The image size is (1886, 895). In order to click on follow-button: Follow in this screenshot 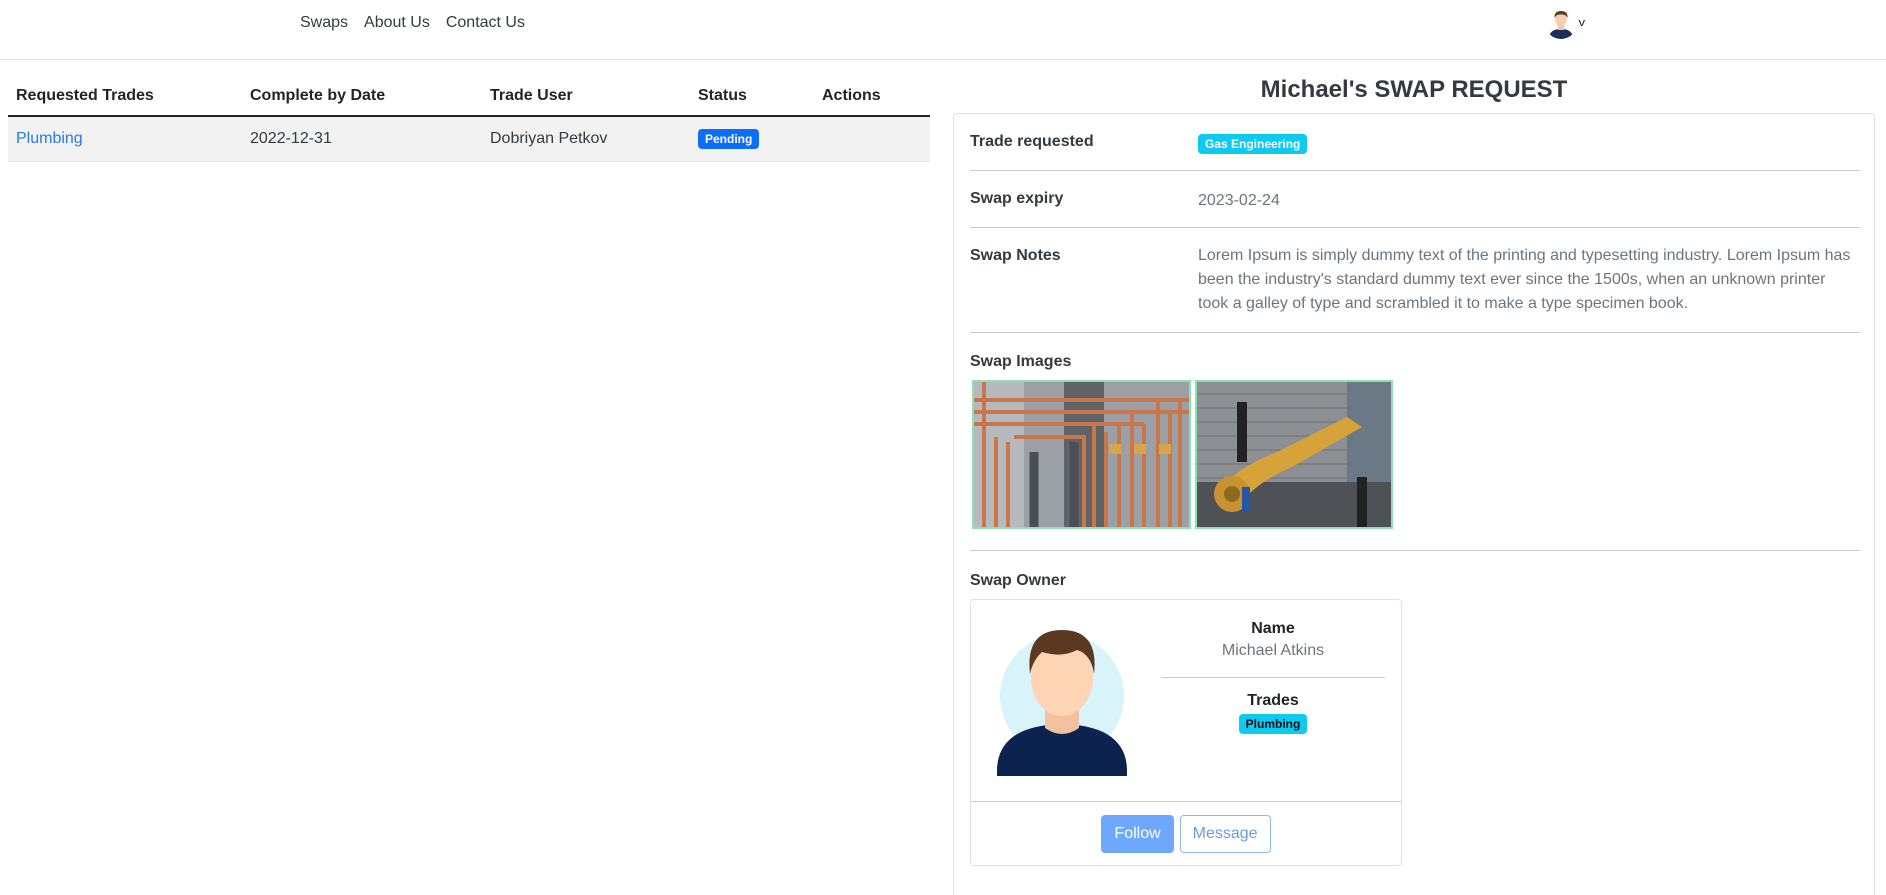, I will do `click(1137, 833)`.